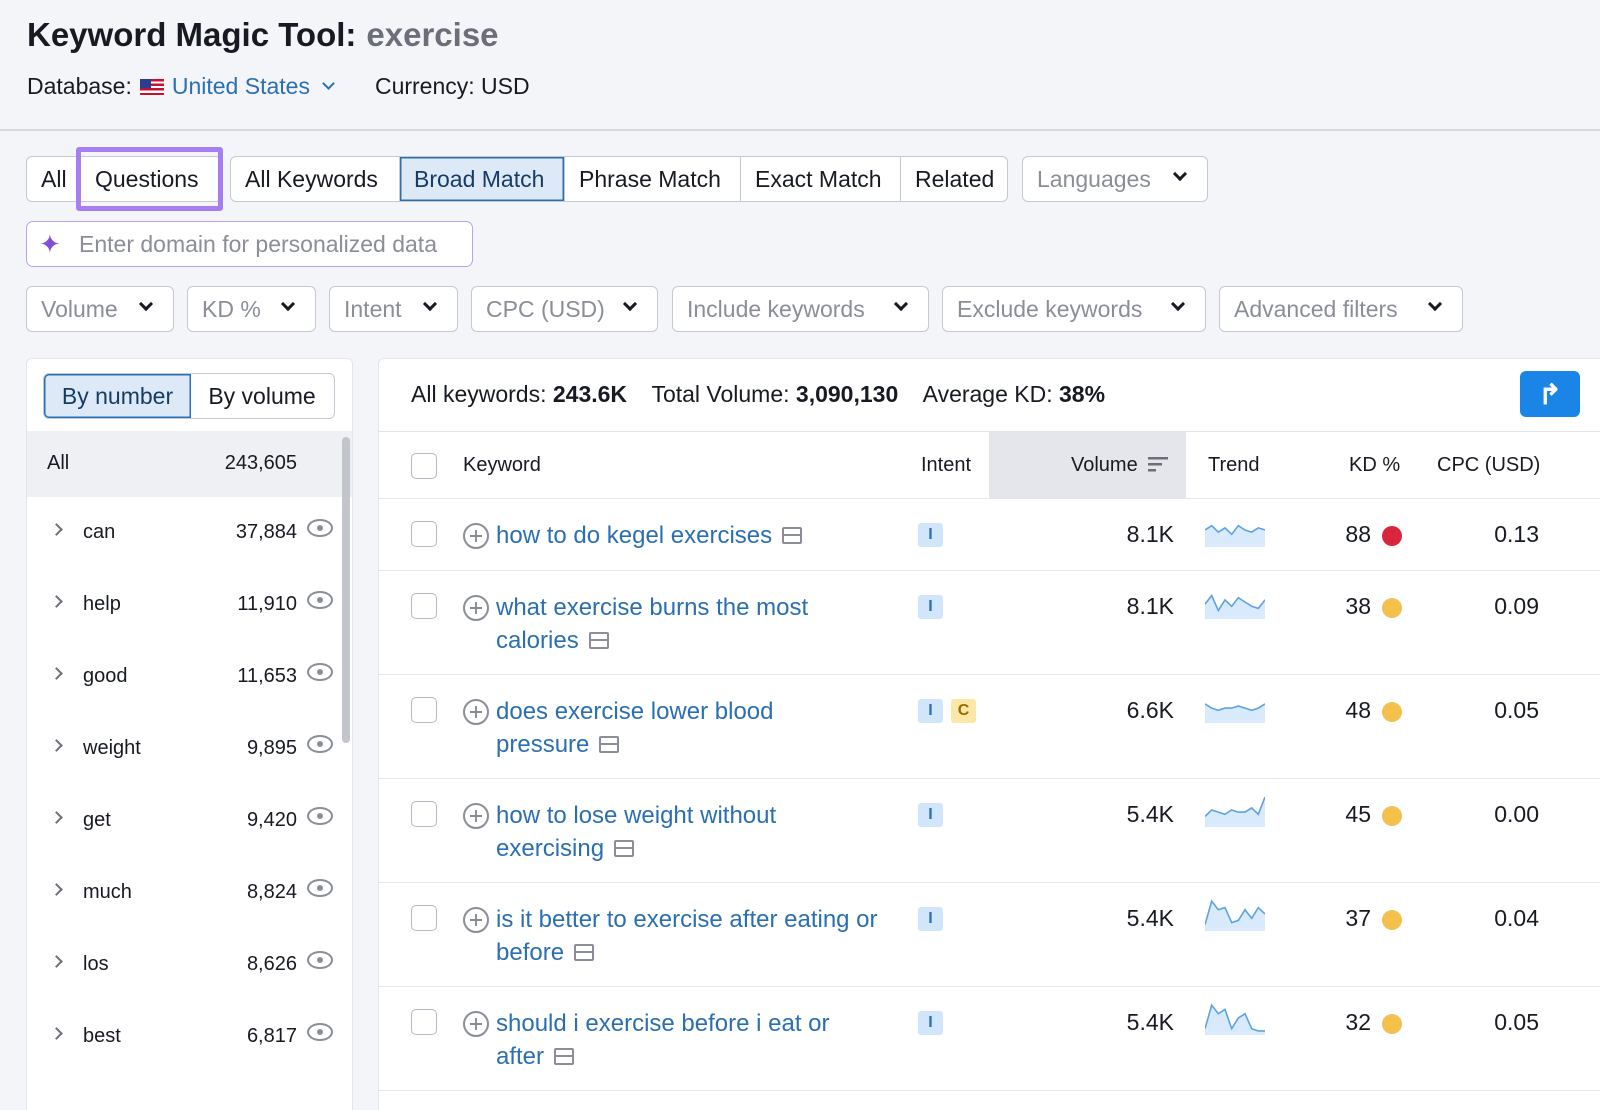 Image resolution: width=1600 pixels, height=1110 pixels. Describe the element at coordinates (1341, 309) in the screenshot. I see `filter-advanced: Advanced filters` at that location.